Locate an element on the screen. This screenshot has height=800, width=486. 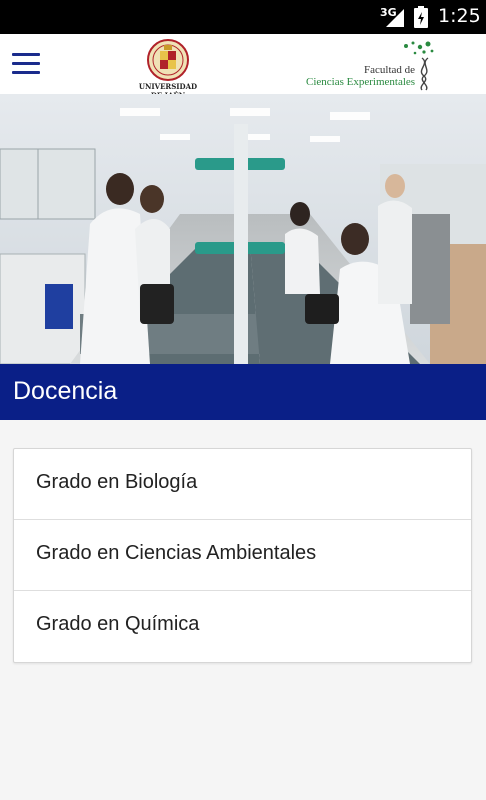
section-title: Docencia is located at coordinates (65, 391).